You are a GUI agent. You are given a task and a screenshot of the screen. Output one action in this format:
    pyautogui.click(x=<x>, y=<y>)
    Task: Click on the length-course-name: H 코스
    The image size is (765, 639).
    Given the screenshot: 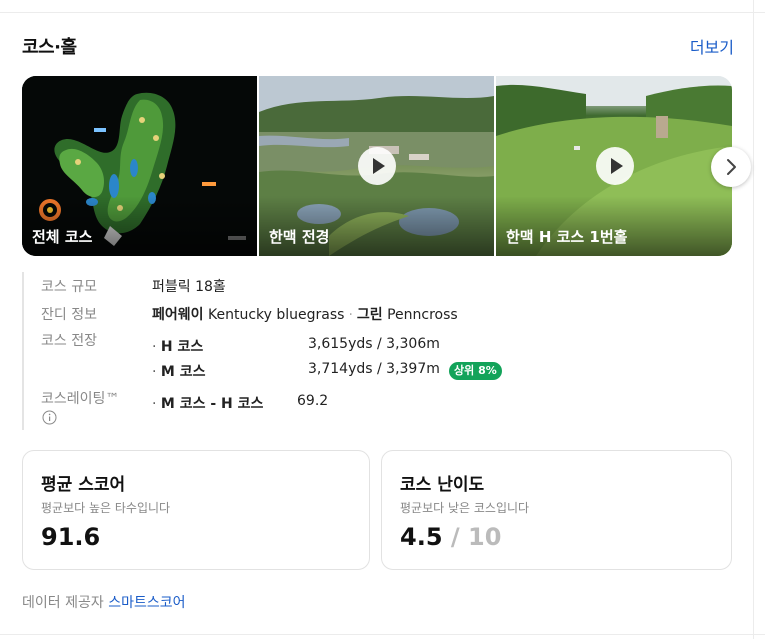 What is the action you would take?
    pyautogui.click(x=182, y=347)
    